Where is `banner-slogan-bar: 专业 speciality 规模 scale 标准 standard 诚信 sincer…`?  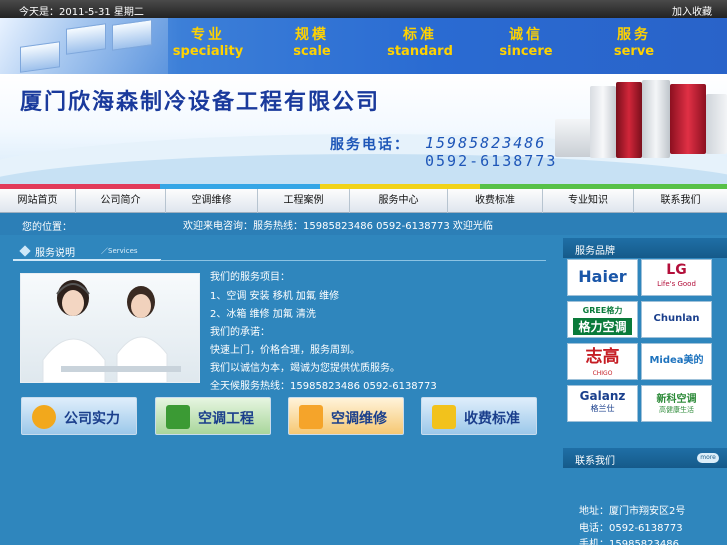
banner-slogan-bar: 专业 speciality 规模 scale 标准 standard 诚信 sincer… is located at coordinates (363, 46).